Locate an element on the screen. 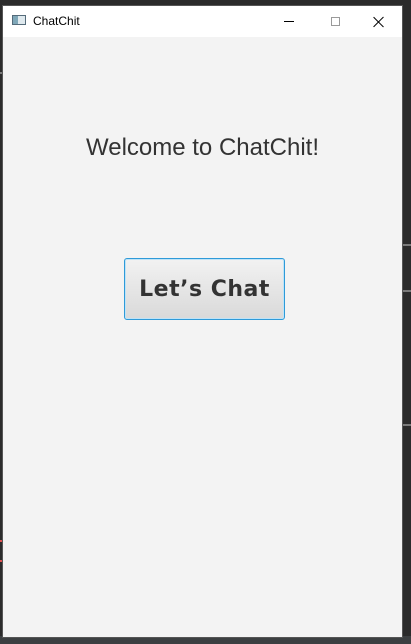  lets-chat-button: Let’s Chat is located at coordinates (204, 289).